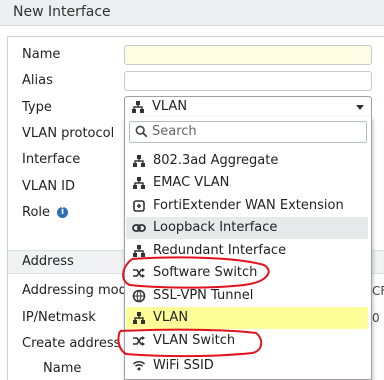 Image resolution: width=384 pixels, height=380 pixels. Describe the element at coordinates (51, 159) in the screenshot. I see `interface-label: Interface` at that location.